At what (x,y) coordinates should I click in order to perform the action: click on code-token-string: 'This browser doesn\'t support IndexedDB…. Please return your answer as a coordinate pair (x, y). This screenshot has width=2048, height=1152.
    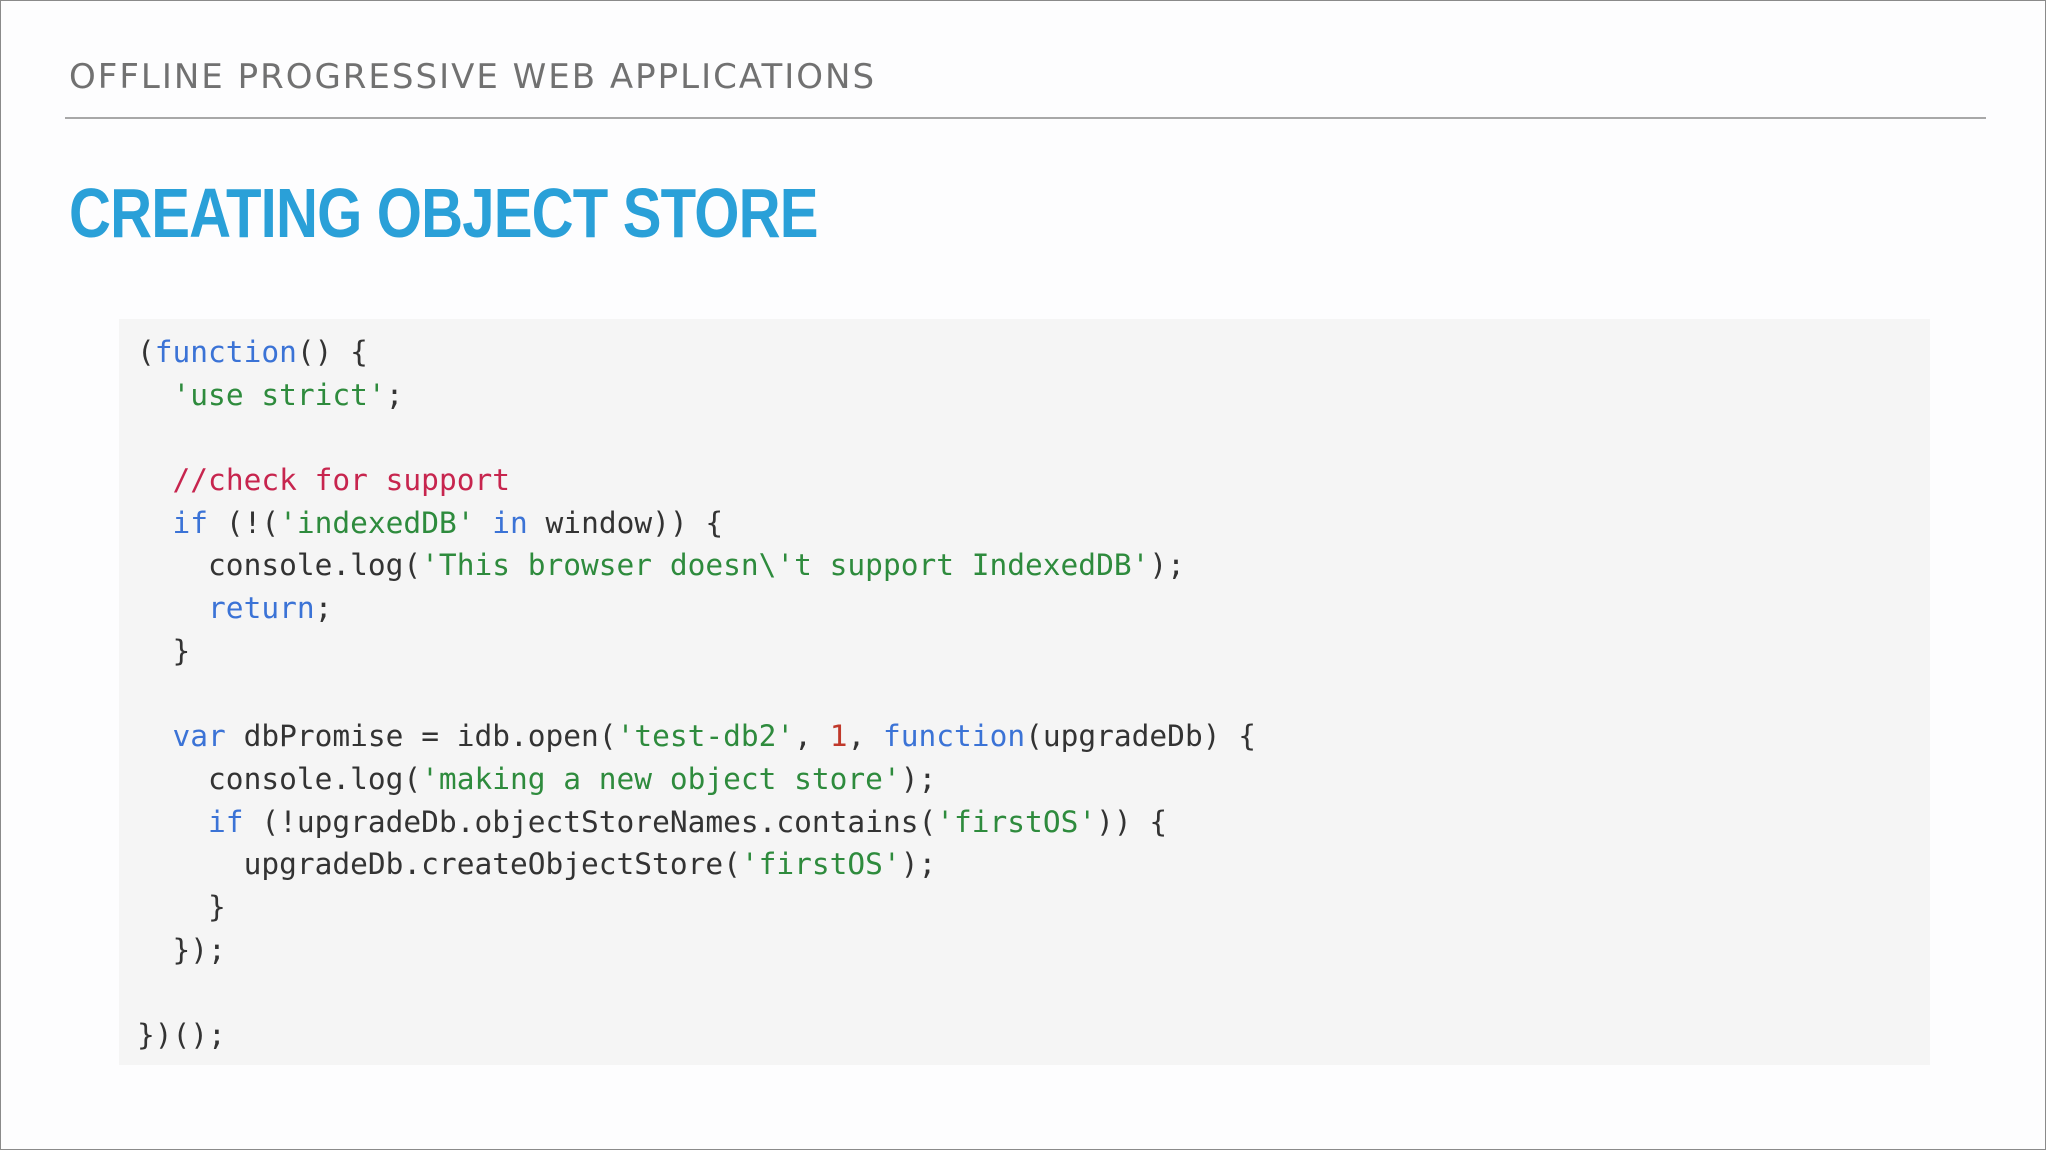
    Looking at the image, I should click on (785, 565).